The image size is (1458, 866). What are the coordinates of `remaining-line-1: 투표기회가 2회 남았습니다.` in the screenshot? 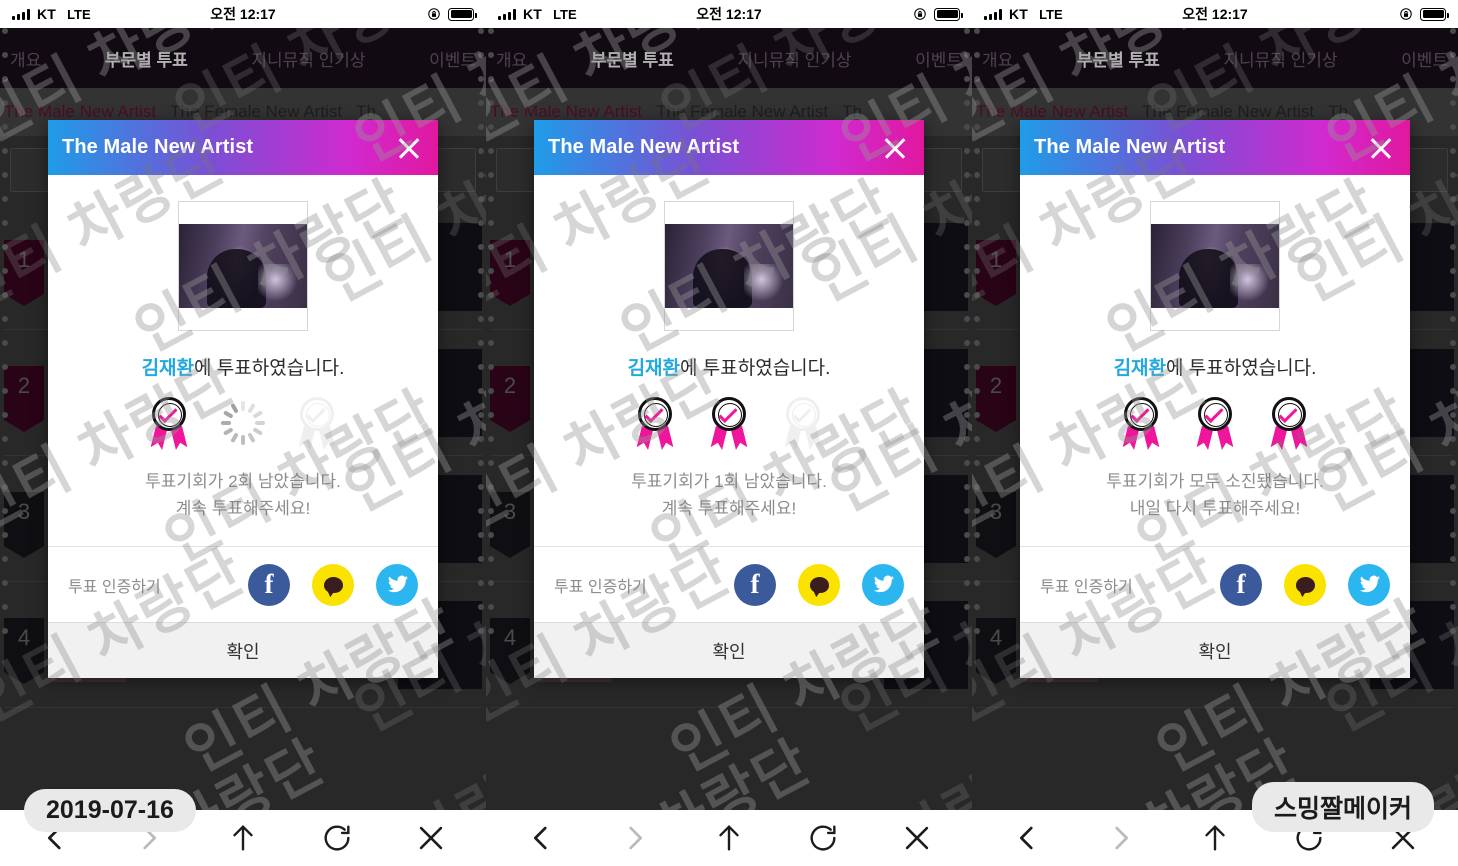 It's located at (243, 481).